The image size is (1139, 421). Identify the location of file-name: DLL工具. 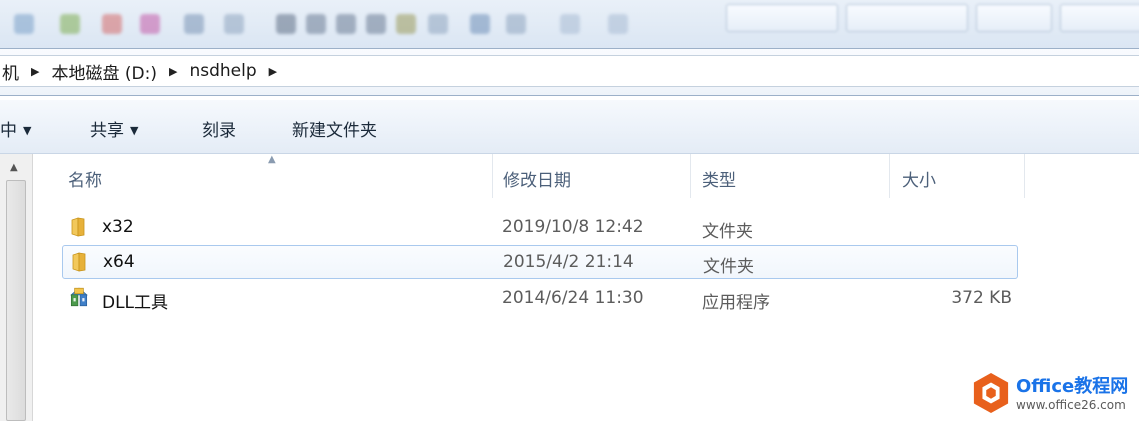
(135, 303).